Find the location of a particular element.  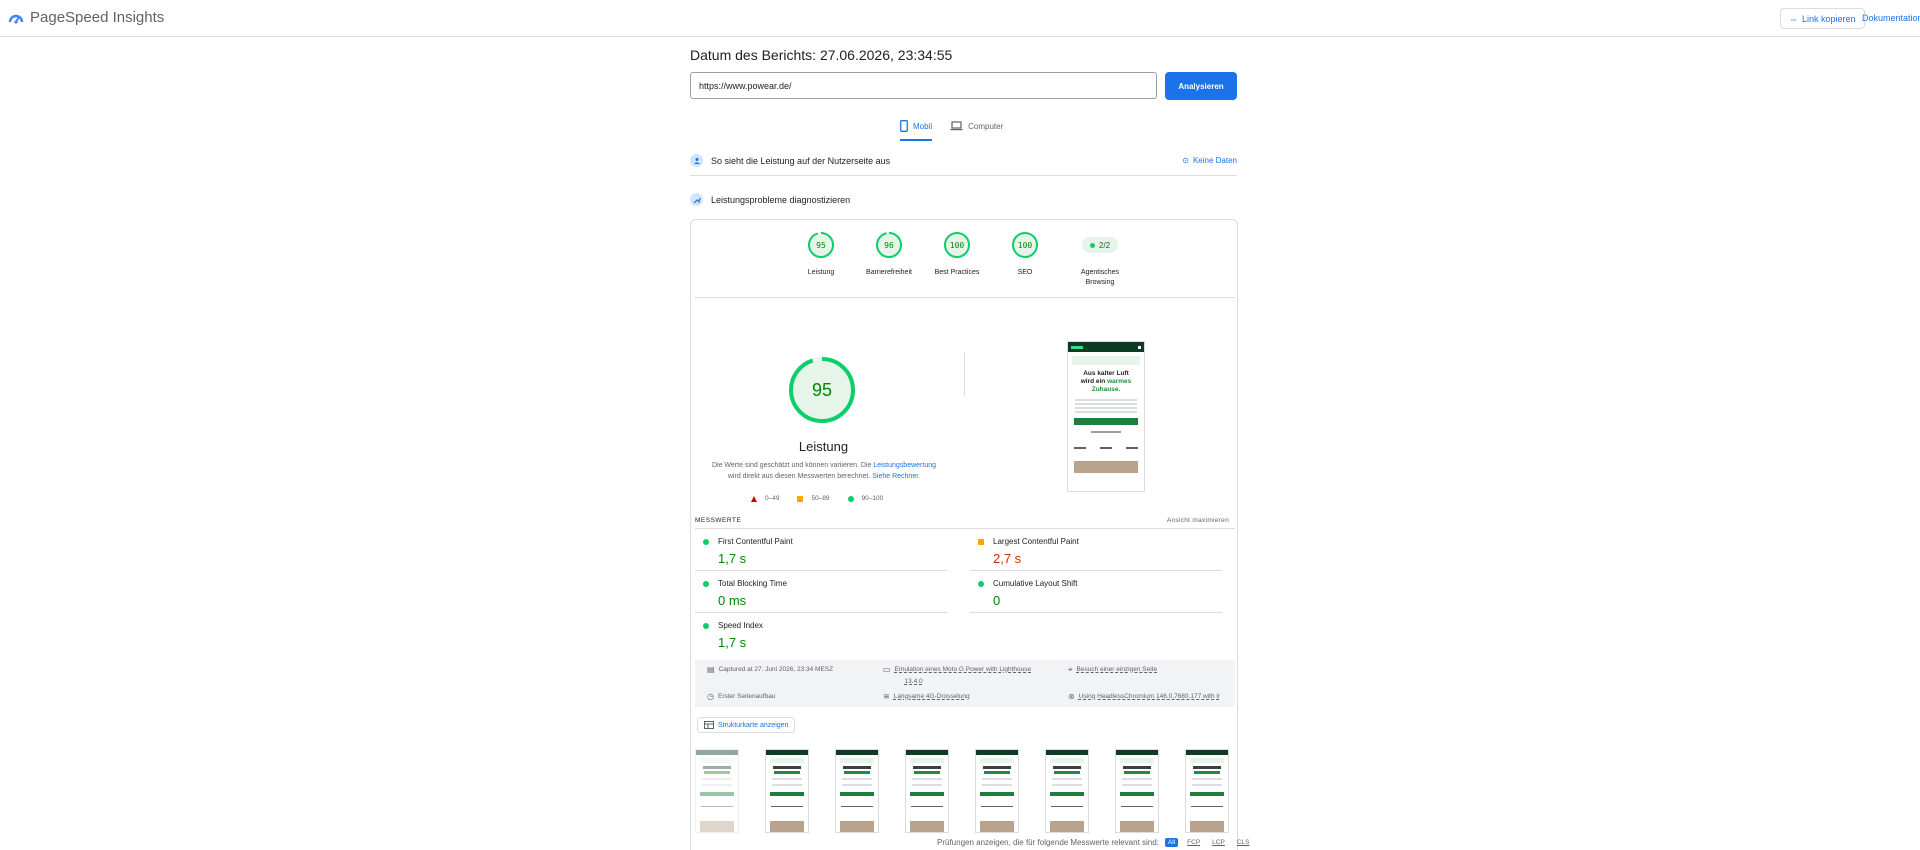

metric-tbt: Total Blocking Time 0 ms is located at coordinates (821, 592).